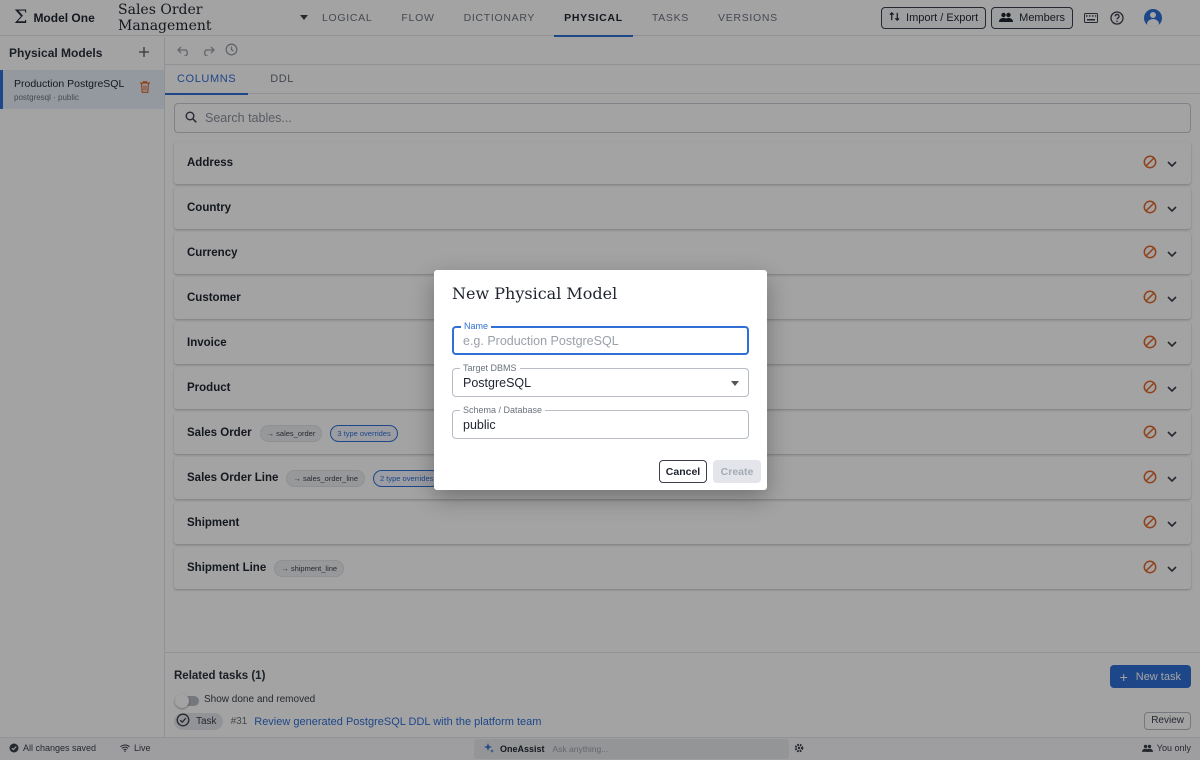  I want to click on target-dbms-label: Target DBMS, so click(490, 368).